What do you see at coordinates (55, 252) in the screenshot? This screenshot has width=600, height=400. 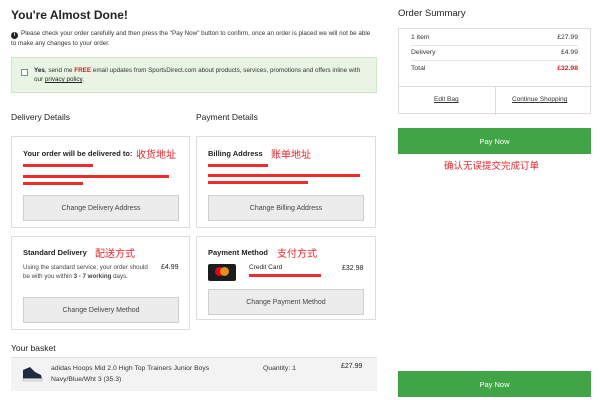 I see `delivery-method-title: Standard Delivery` at bounding box center [55, 252].